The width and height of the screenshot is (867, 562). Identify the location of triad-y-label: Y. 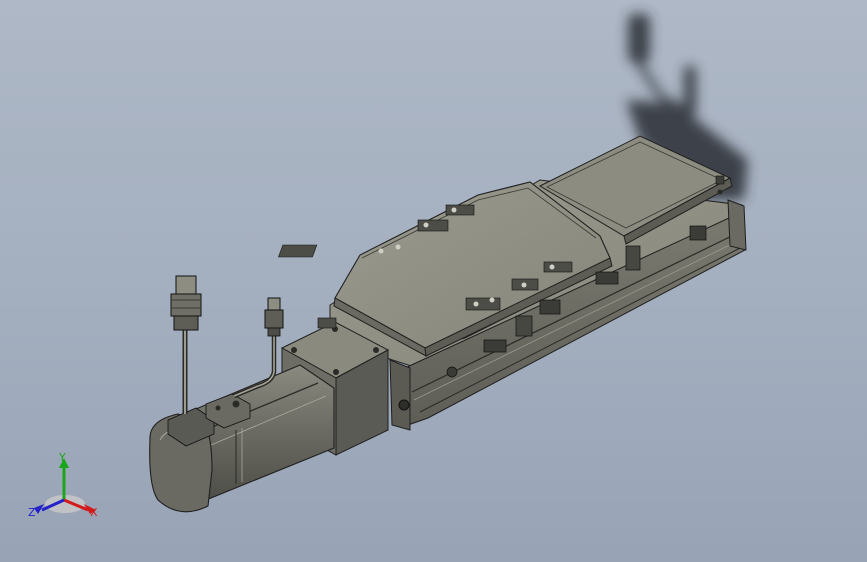
(62, 457).